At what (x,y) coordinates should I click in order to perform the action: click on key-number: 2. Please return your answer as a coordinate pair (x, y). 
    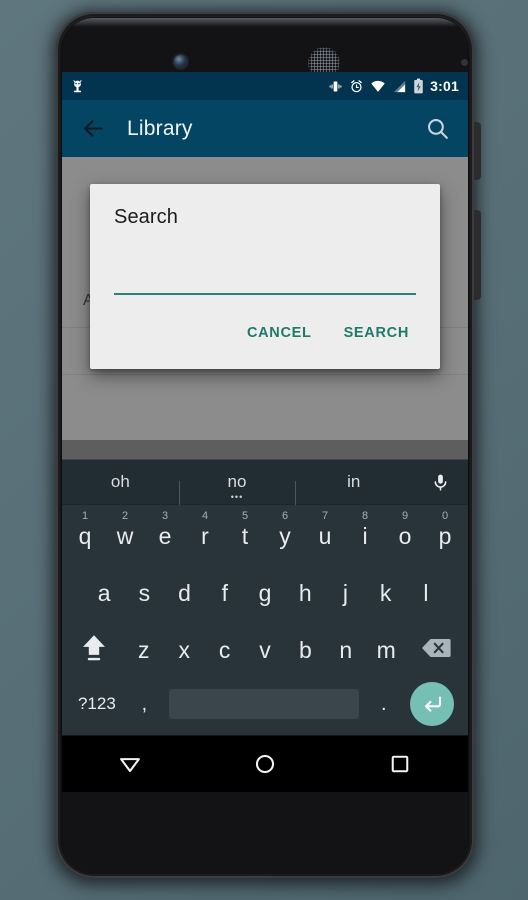
    Looking at the image, I should click on (125, 516).